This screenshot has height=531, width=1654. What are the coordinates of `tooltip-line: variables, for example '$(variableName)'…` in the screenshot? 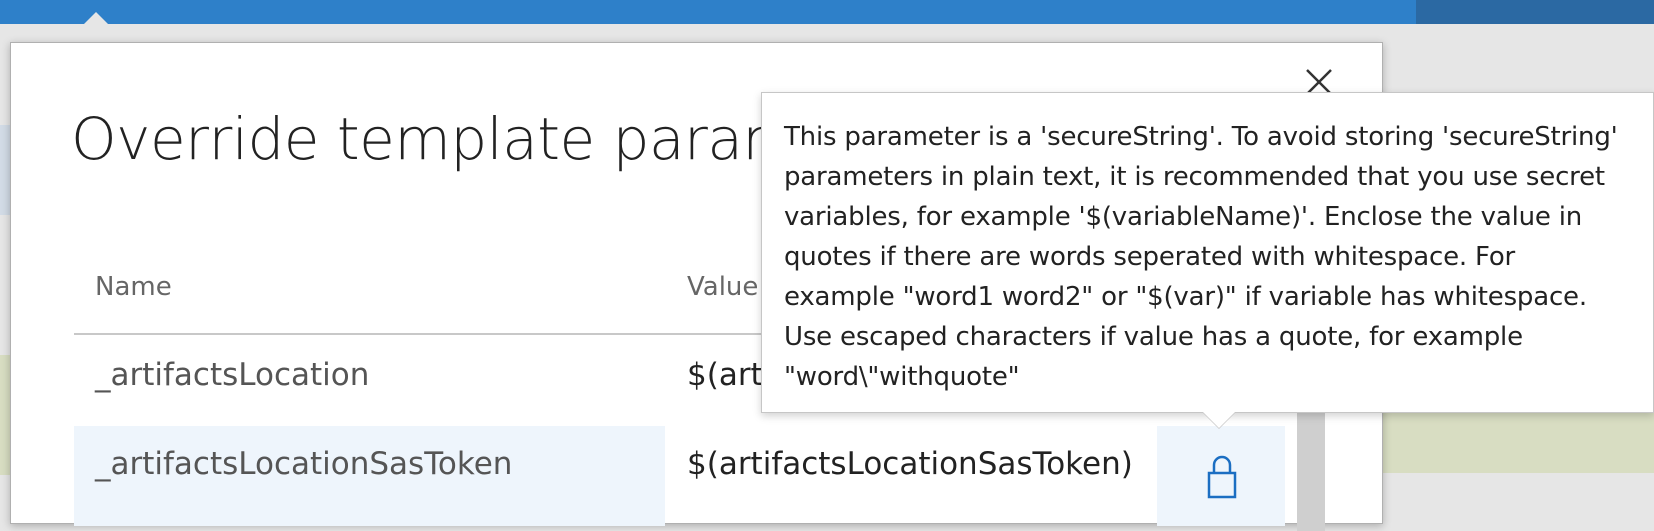 It's located at (1183, 217).